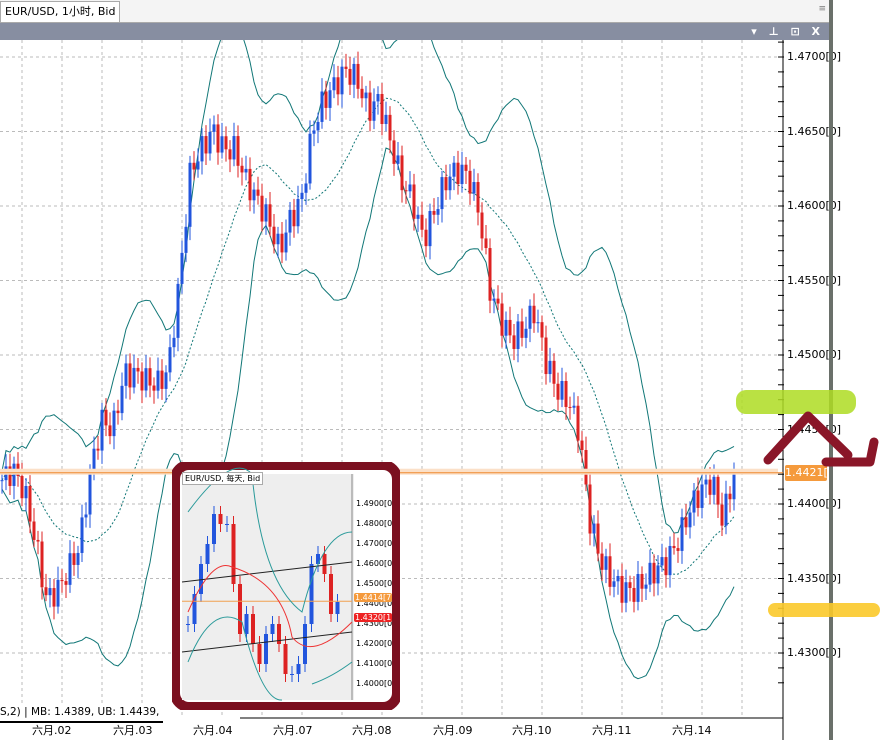  What do you see at coordinates (453, 730) in the screenshot?
I see `x-tick-label: 六月.09` at bounding box center [453, 730].